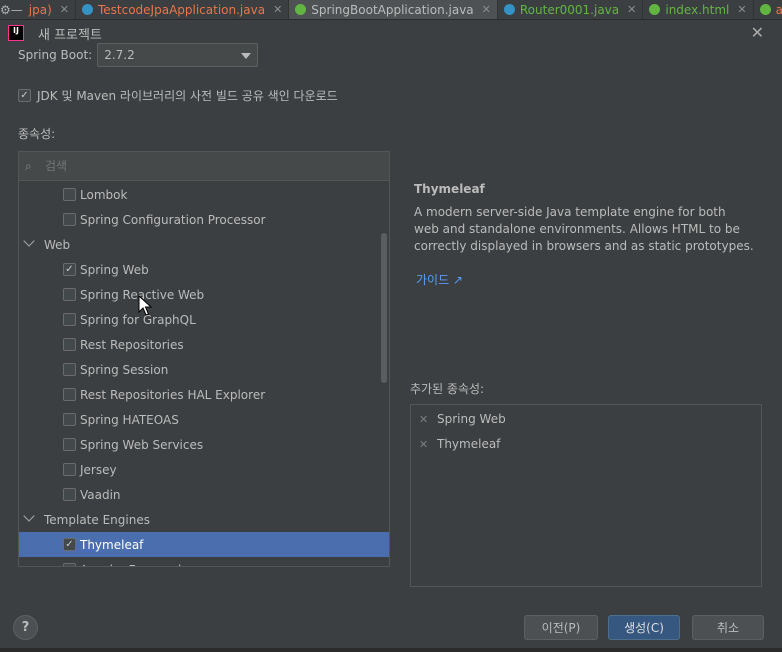 The image size is (782, 652). Describe the element at coordinates (586, 495) in the screenshot. I see `added-dependencies-panel: ✕ Spring Web ✕ Thymeleaf` at that location.